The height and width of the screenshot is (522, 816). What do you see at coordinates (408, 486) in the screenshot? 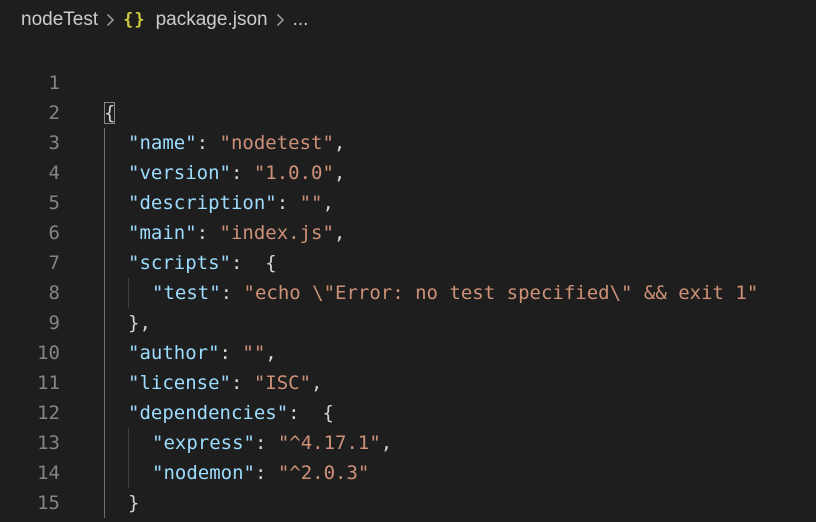
I see `code-line: 15 }` at bounding box center [408, 486].